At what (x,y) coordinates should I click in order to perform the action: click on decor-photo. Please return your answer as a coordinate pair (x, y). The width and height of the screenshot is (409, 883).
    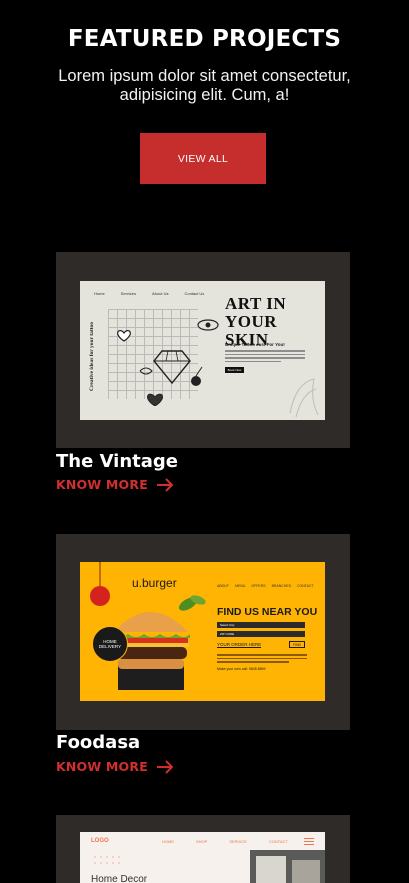
    Looking at the image, I should click on (287, 866).